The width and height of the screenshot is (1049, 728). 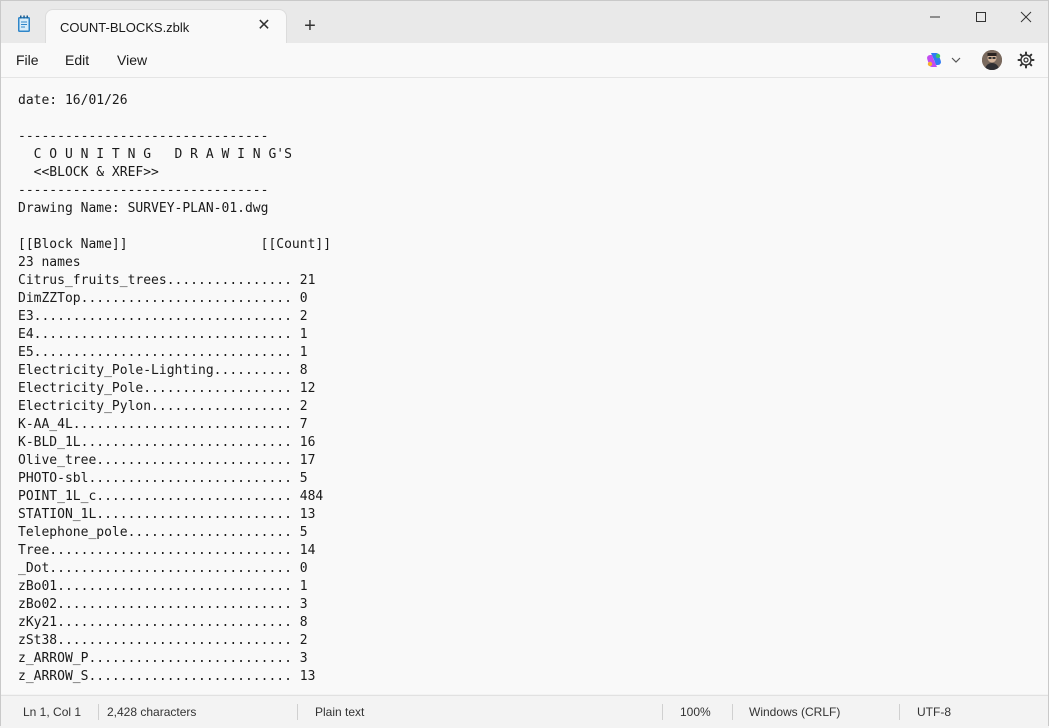 I want to click on minimize-button, so click(x=935, y=17).